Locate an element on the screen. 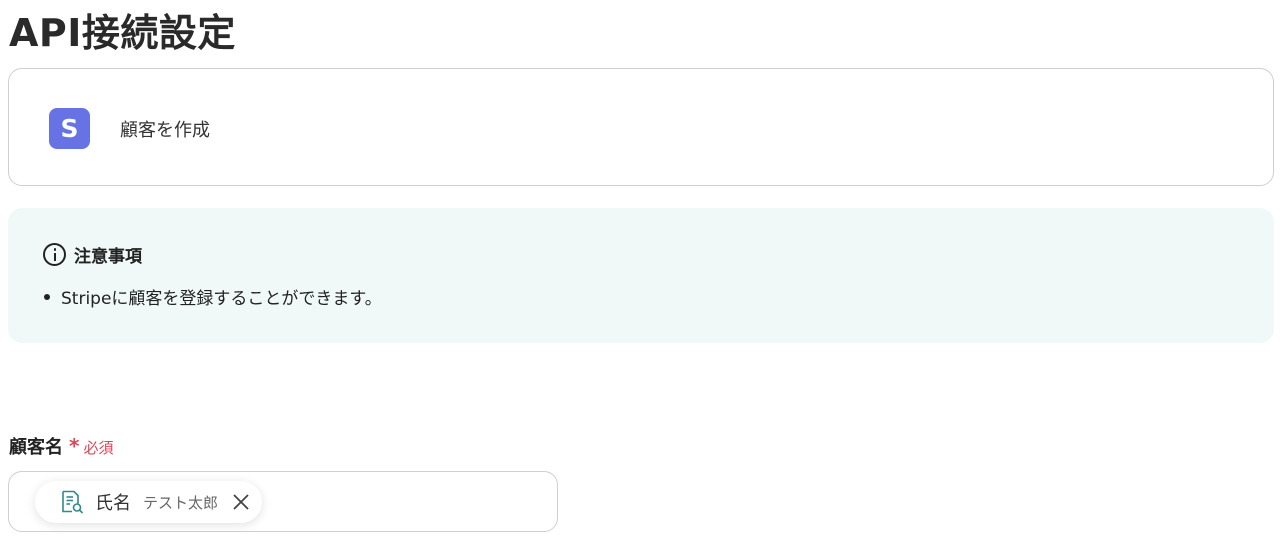  close-icon is located at coordinates (241, 502).